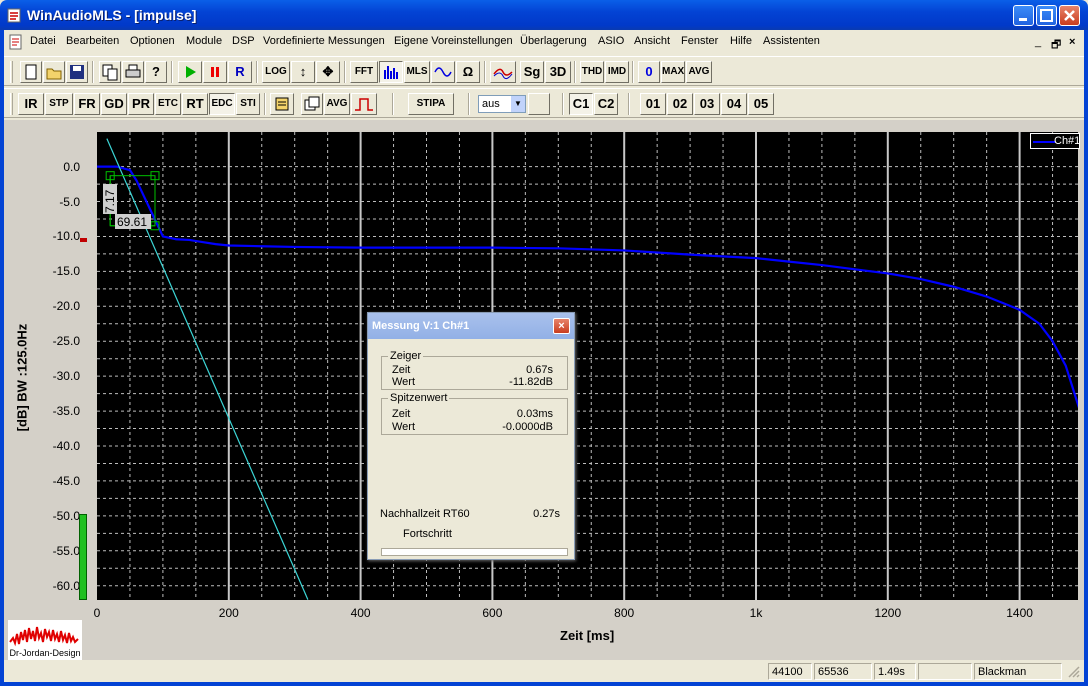 Image resolution: width=1088 pixels, height=686 pixels. Describe the element at coordinates (360, 613) in the screenshot. I see `x-tick-label: 400` at that location.